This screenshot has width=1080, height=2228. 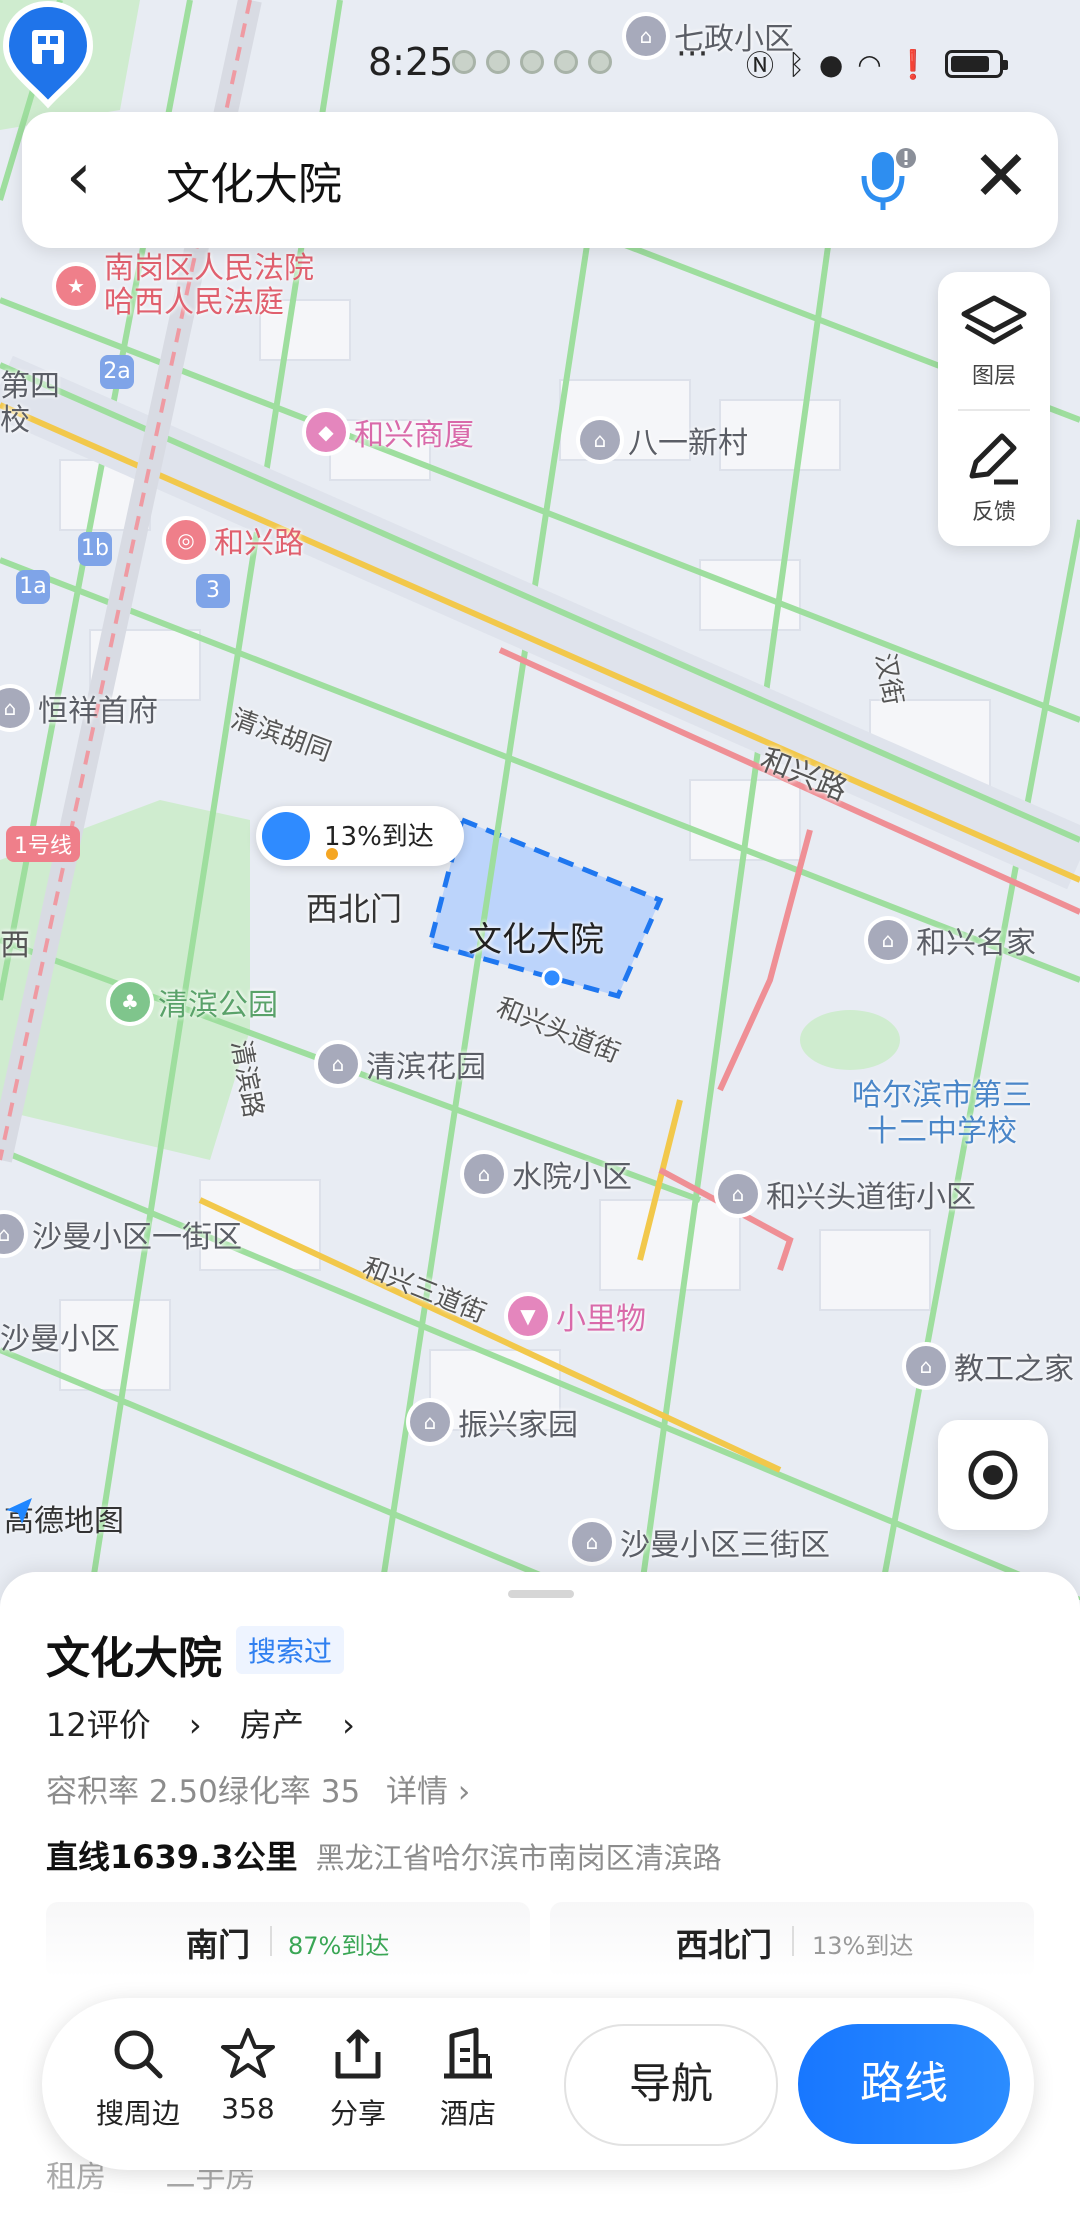 I want to click on bluetooth-icon: ᛒ, so click(x=796, y=64).